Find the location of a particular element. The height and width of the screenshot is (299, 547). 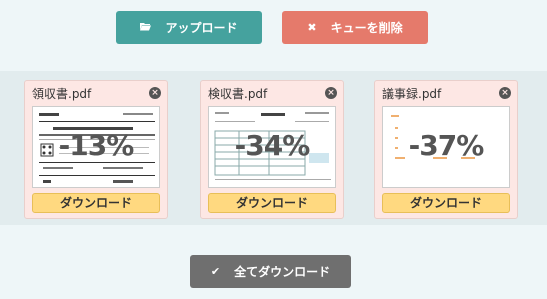

download-all-button: ✔ 全てダウンロード is located at coordinates (270, 271).